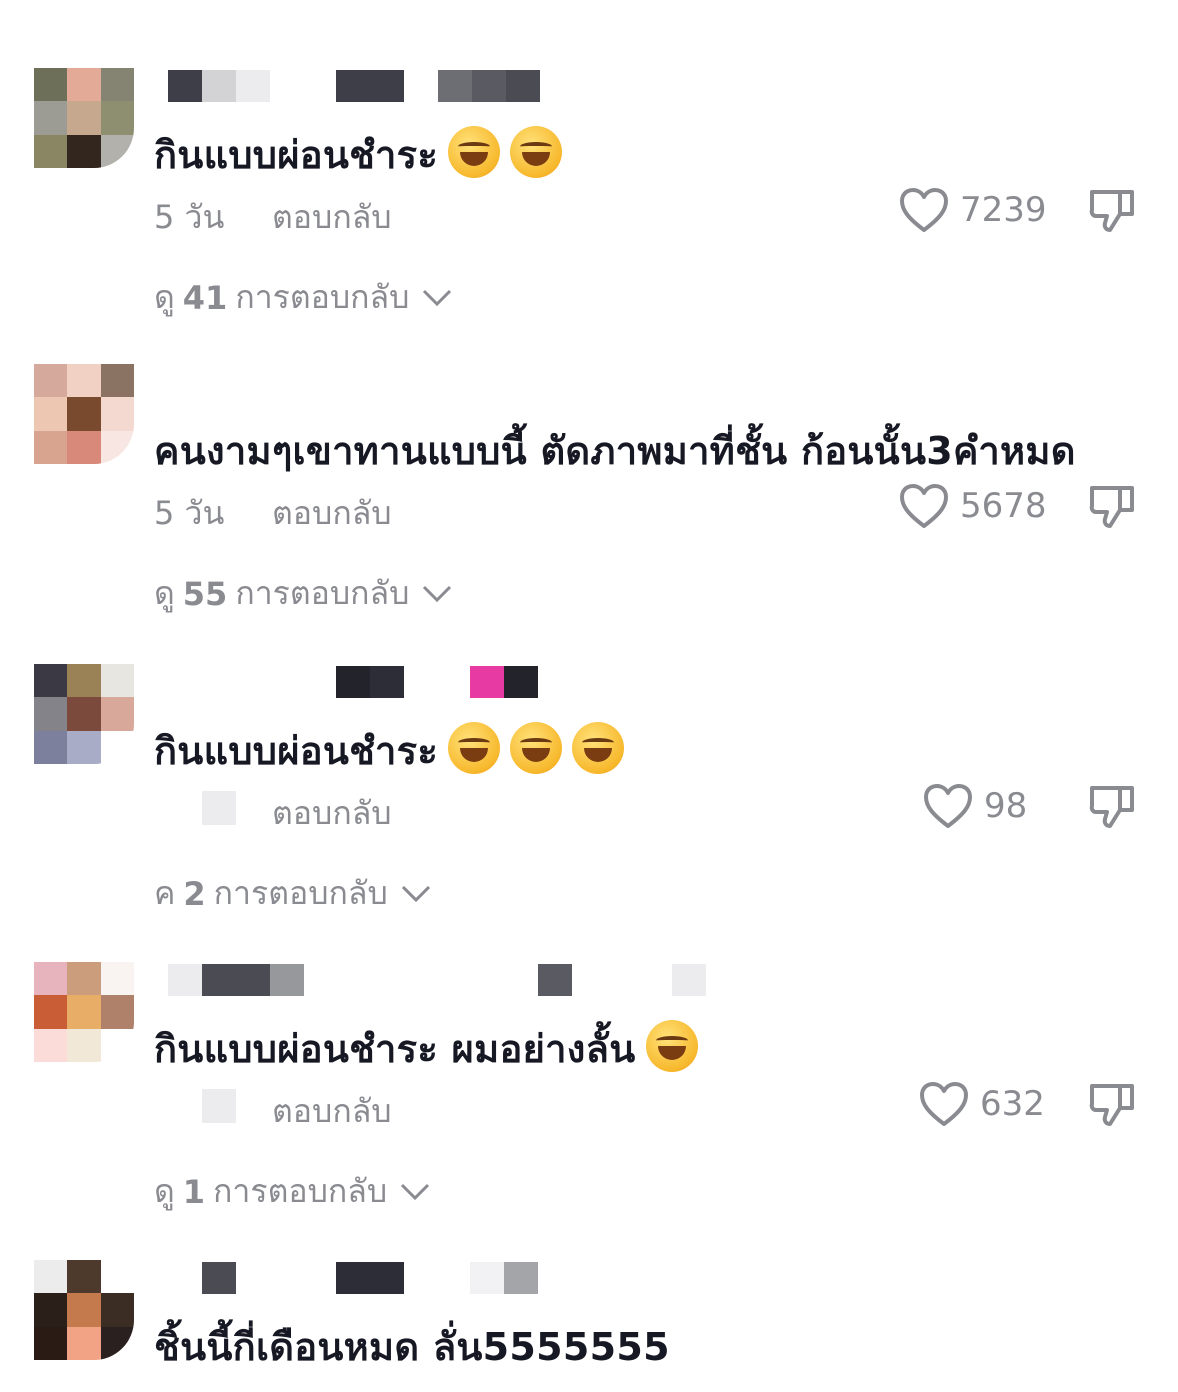  I want to click on view-replies-button: ดู 1 การตอบกลับ, so click(292, 1191).